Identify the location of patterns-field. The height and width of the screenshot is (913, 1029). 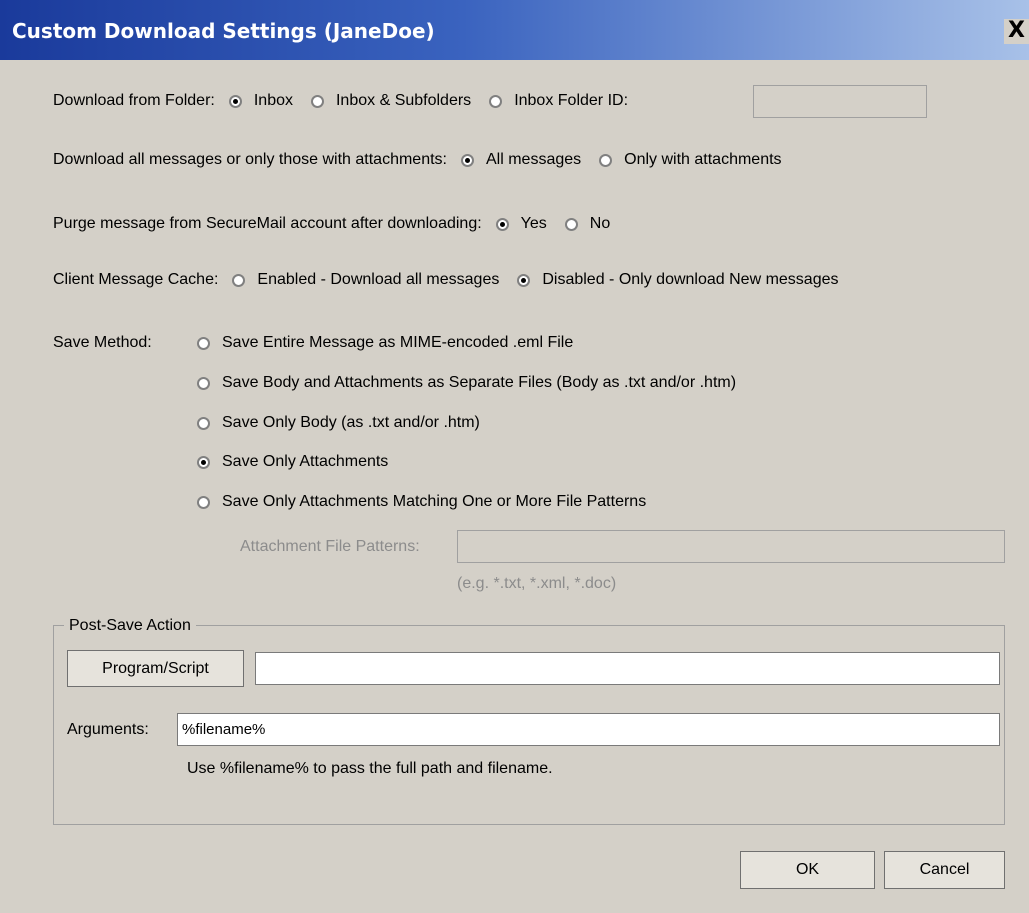
(731, 546).